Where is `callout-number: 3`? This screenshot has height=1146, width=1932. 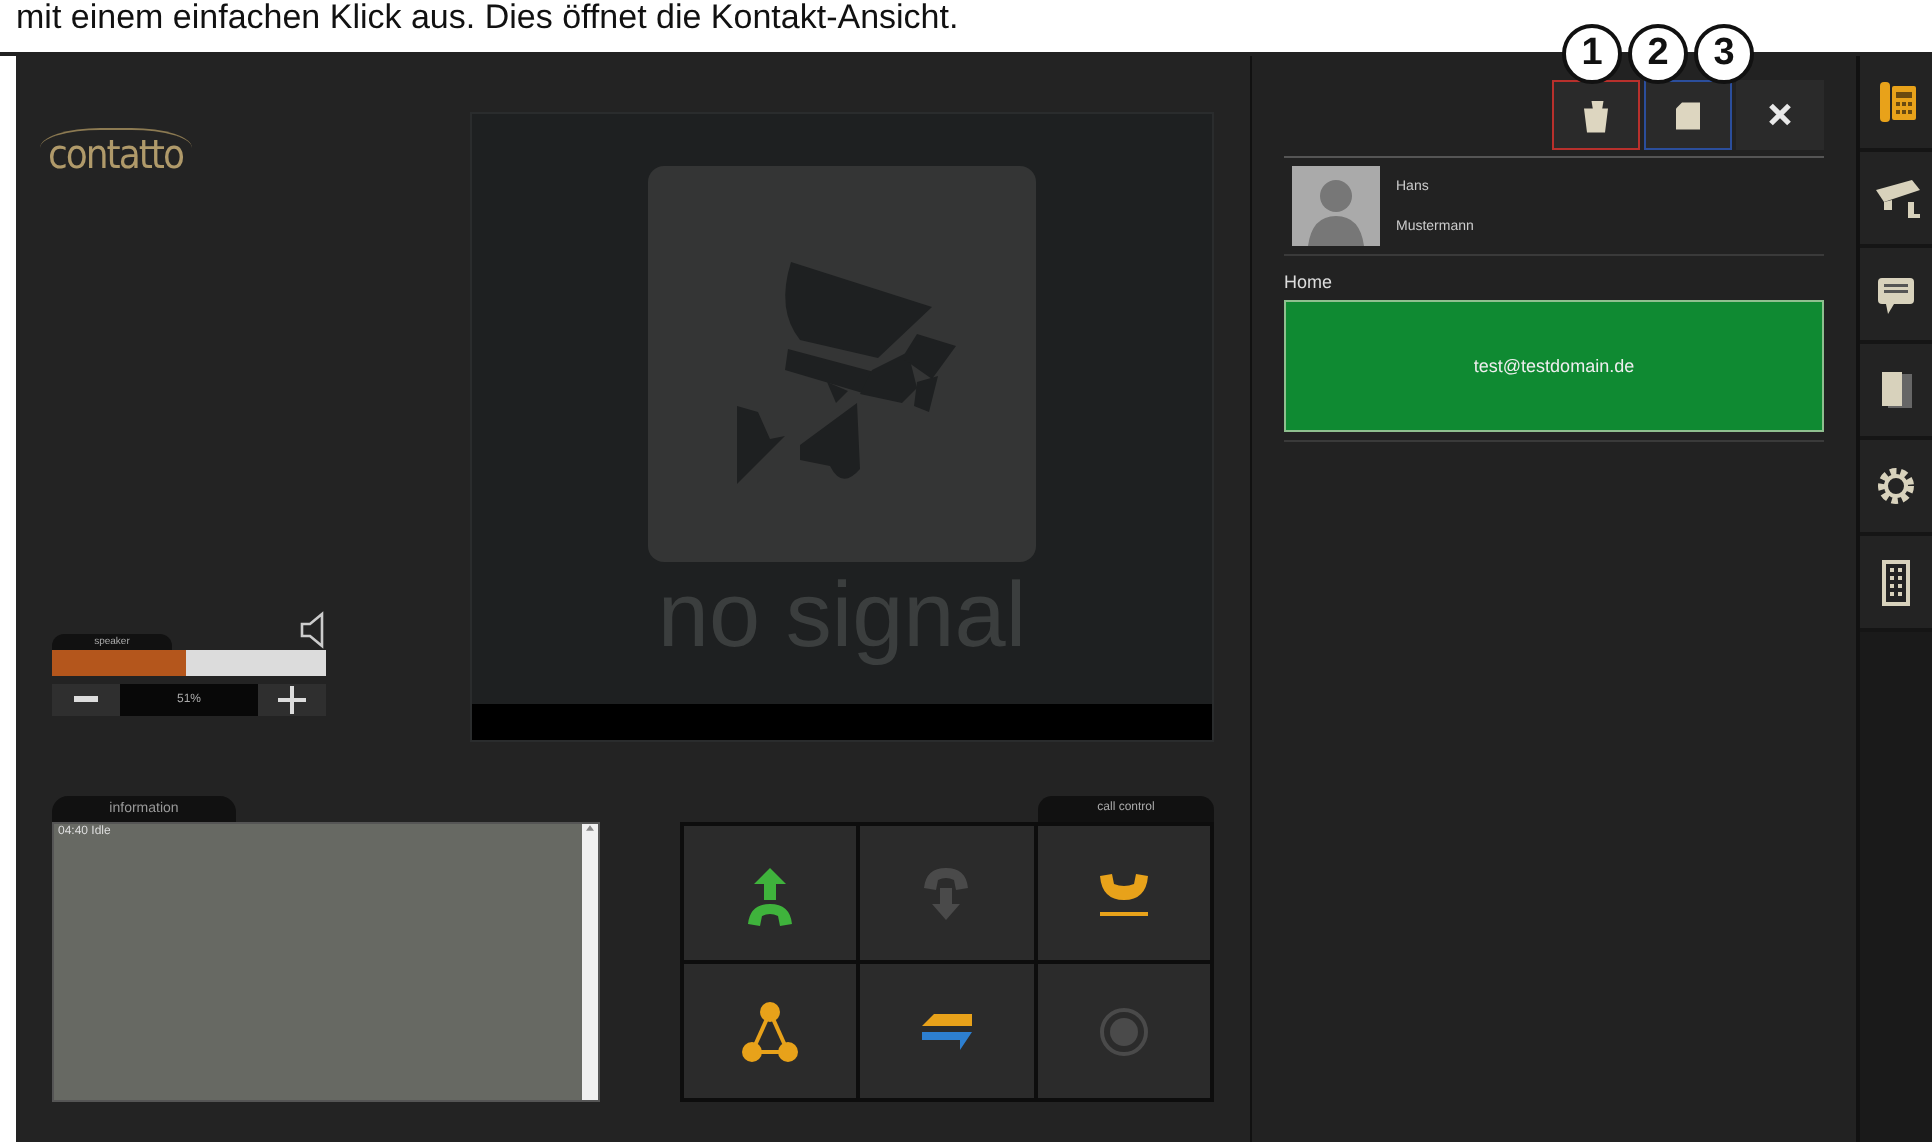 callout-number: 3 is located at coordinates (1724, 54).